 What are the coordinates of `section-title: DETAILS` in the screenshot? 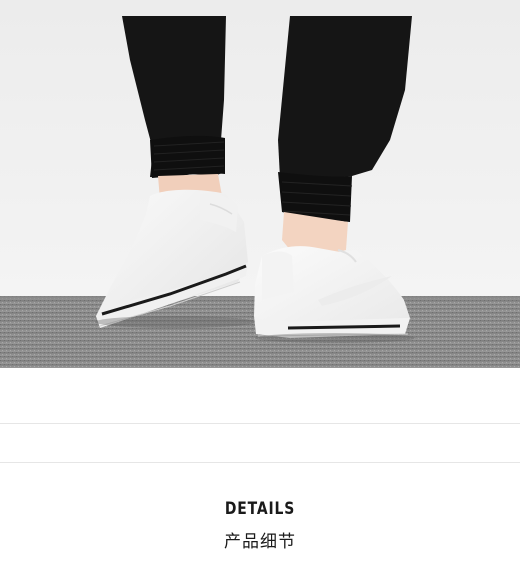 It's located at (260, 509).